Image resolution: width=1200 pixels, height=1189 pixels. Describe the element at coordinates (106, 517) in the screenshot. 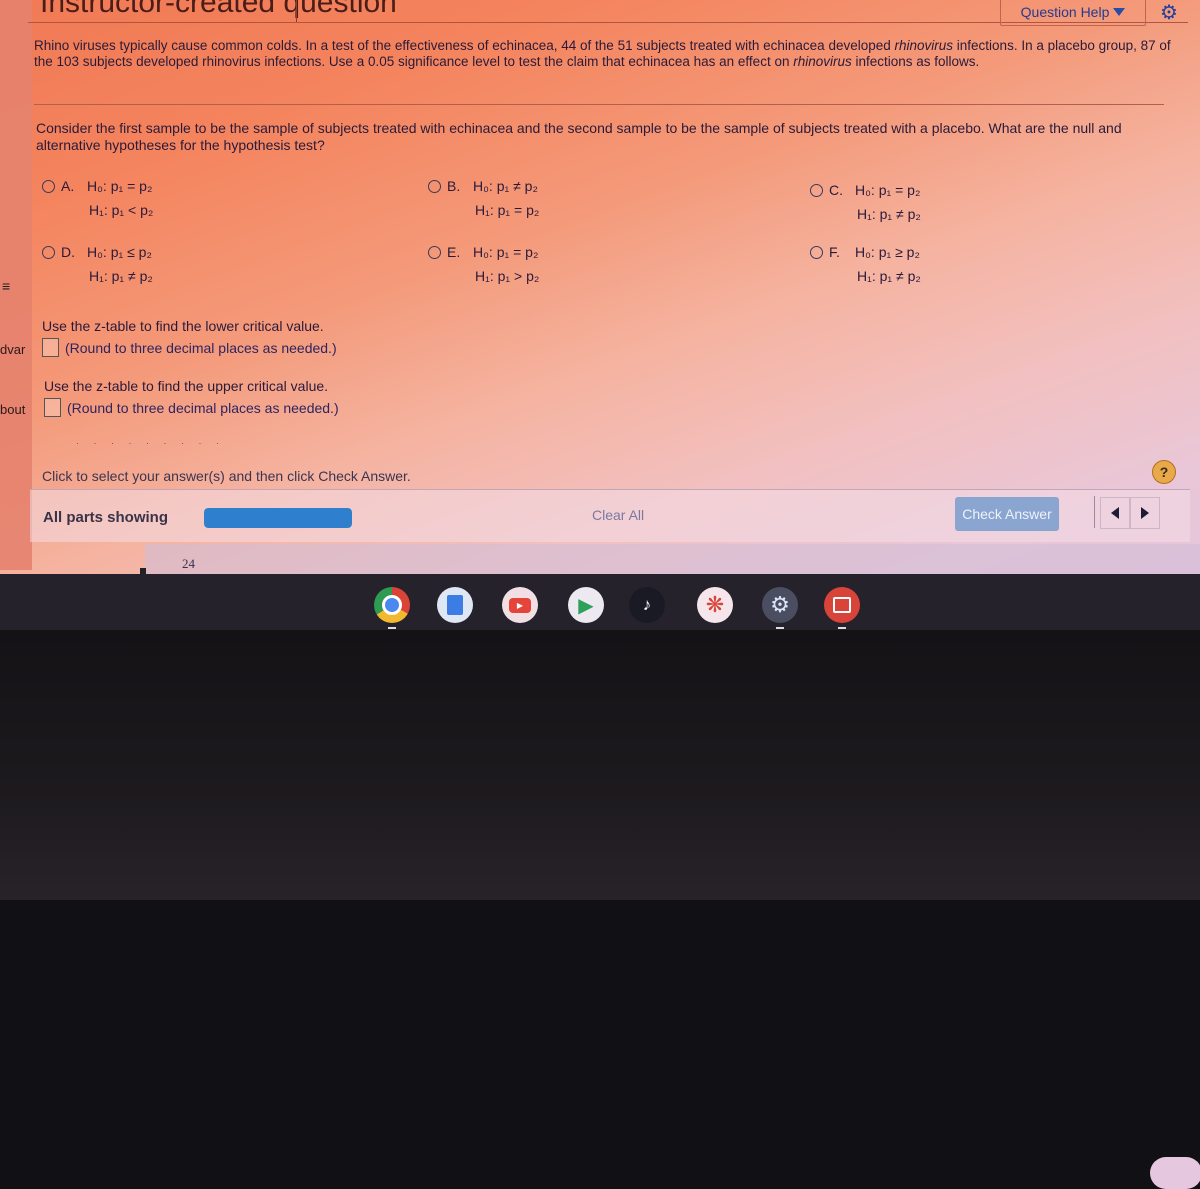

I see `all-parts-label: All parts showing` at that location.